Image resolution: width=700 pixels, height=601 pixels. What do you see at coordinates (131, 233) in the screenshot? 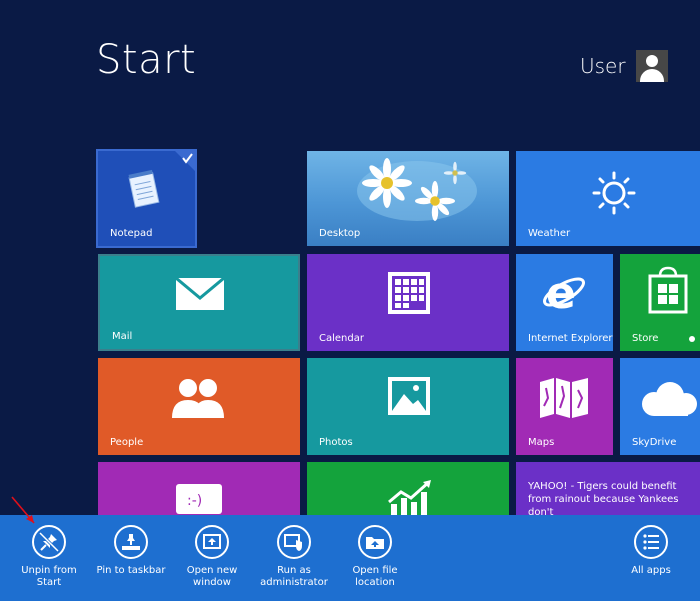
I see `tile-label: Notepad` at bounding box center [131, 233].